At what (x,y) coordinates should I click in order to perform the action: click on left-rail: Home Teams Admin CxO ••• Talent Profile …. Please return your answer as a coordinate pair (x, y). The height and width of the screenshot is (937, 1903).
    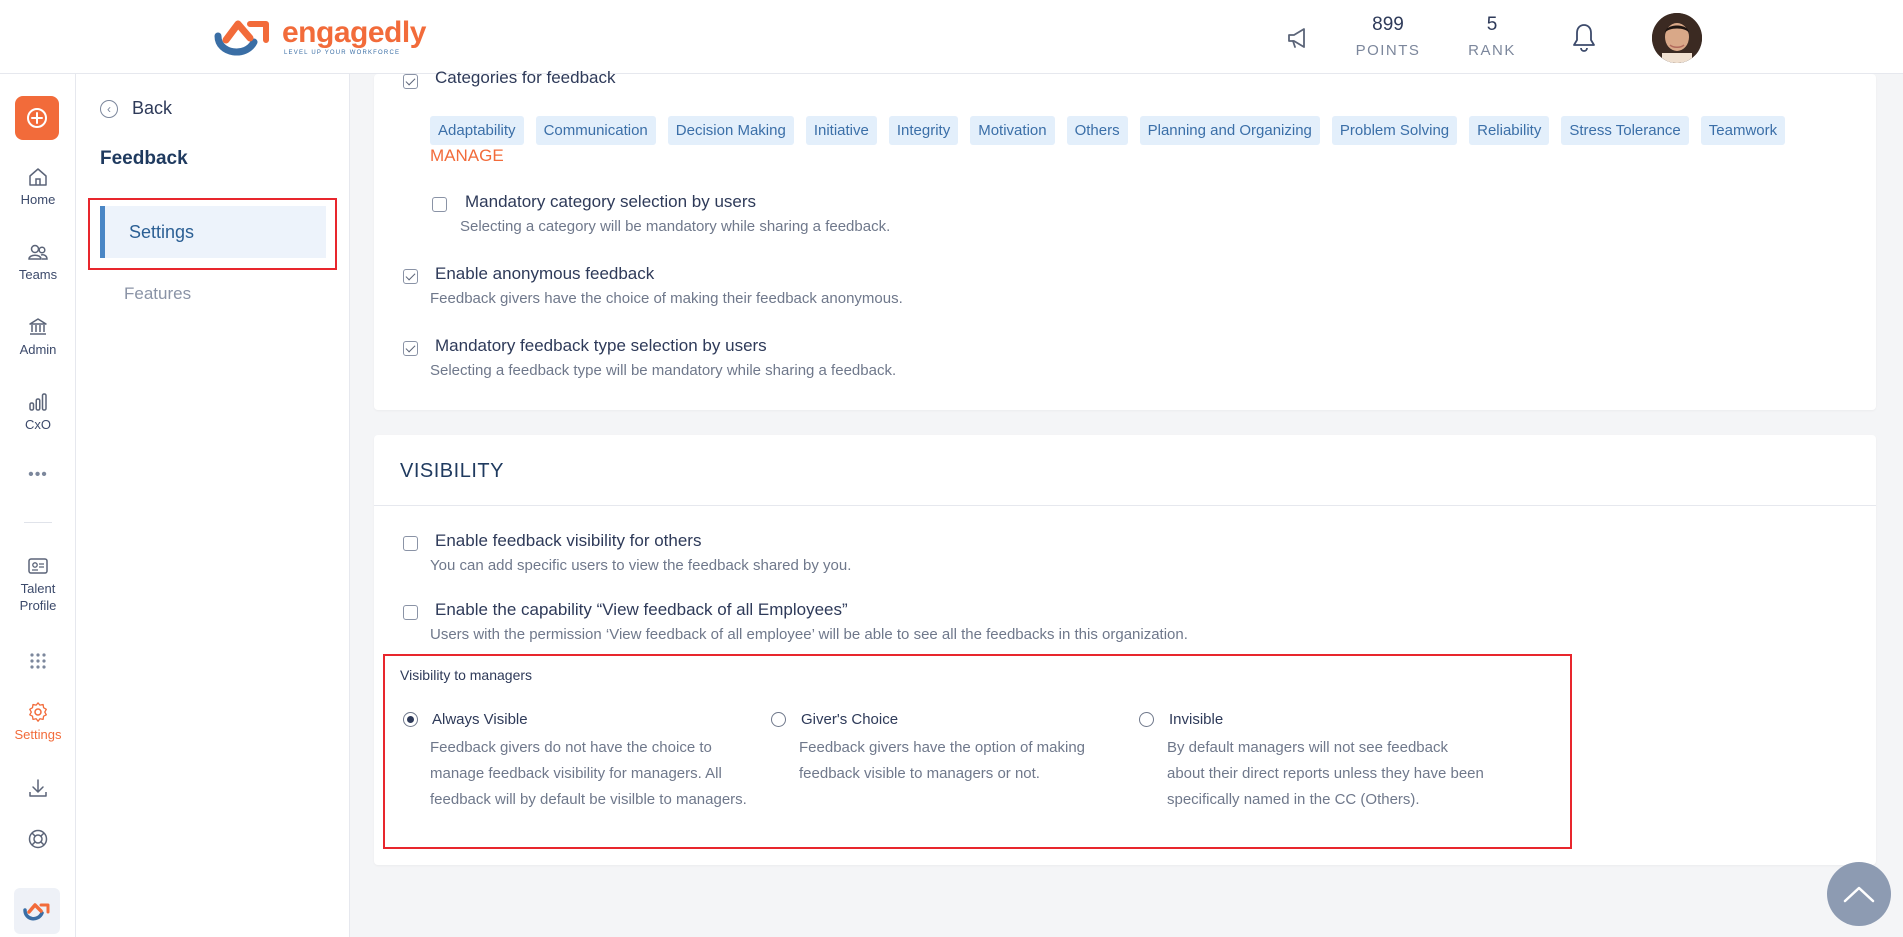
    Looking at the image, I should click on (38, 505).